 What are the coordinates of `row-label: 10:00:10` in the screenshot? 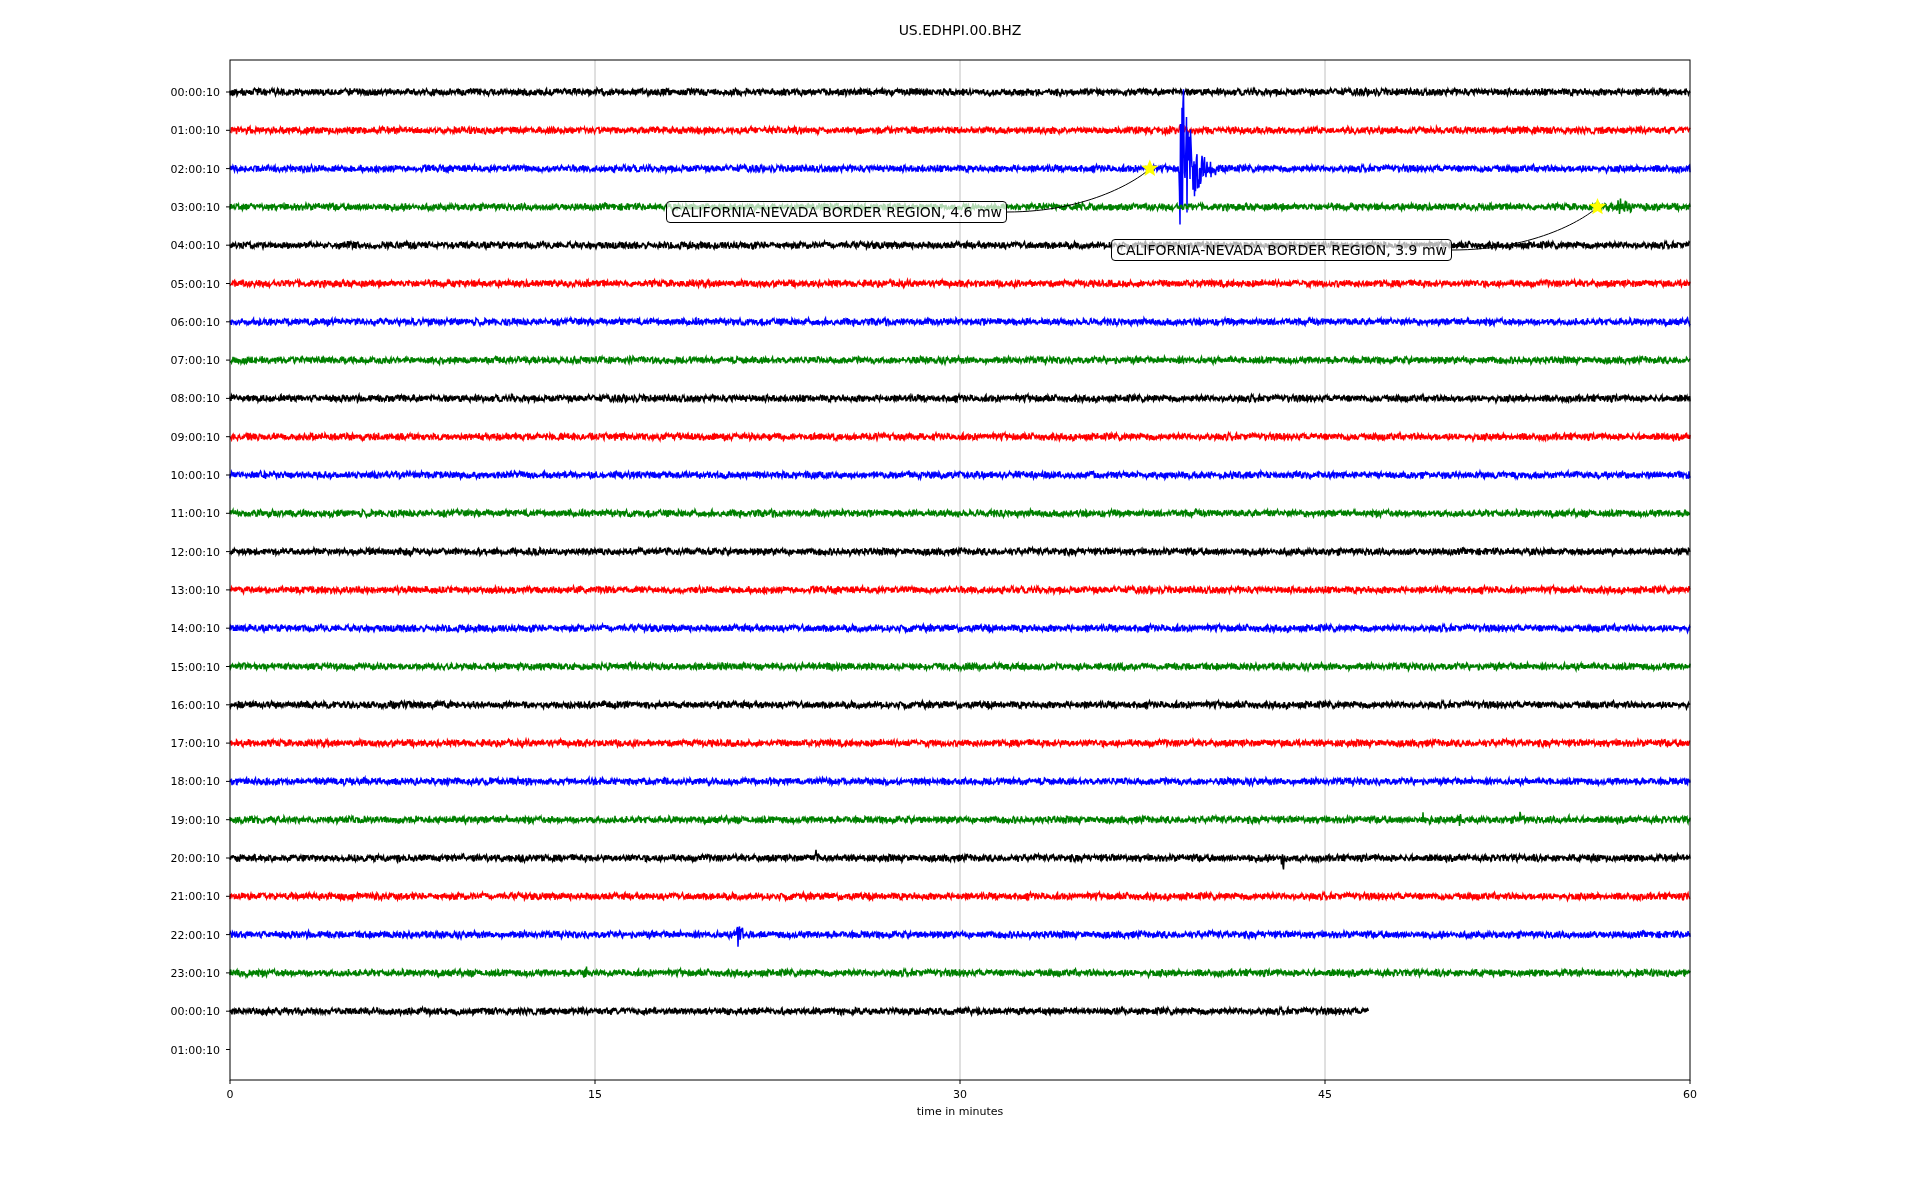 It's located at (195, 475).